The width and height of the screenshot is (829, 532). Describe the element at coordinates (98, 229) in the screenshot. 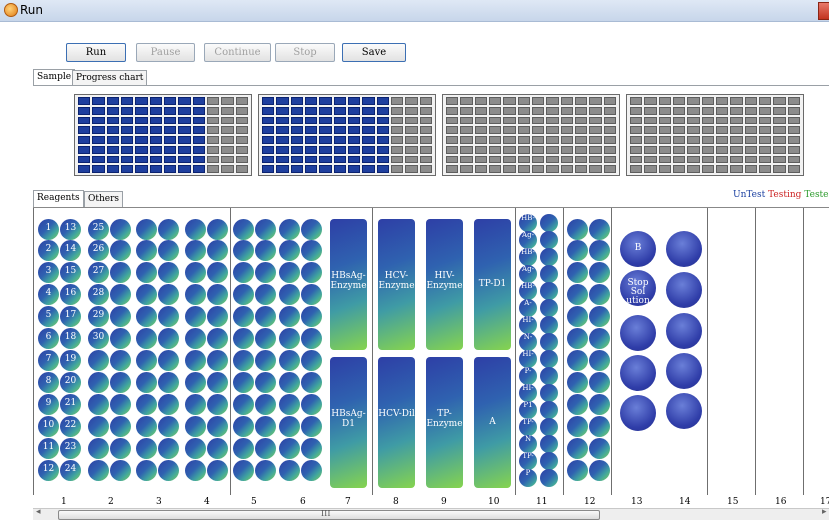

I see `sample-tube: 25` at that location.